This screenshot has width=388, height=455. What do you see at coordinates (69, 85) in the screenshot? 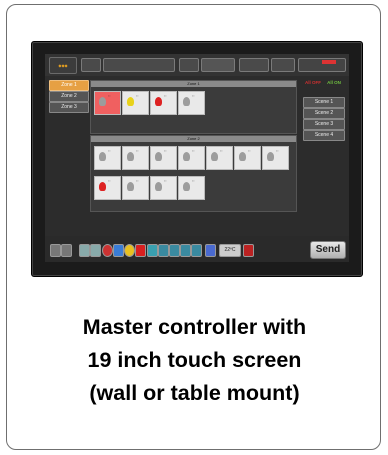
I see `zone-button-1: Zone 1` at bounding box center [69, 85].